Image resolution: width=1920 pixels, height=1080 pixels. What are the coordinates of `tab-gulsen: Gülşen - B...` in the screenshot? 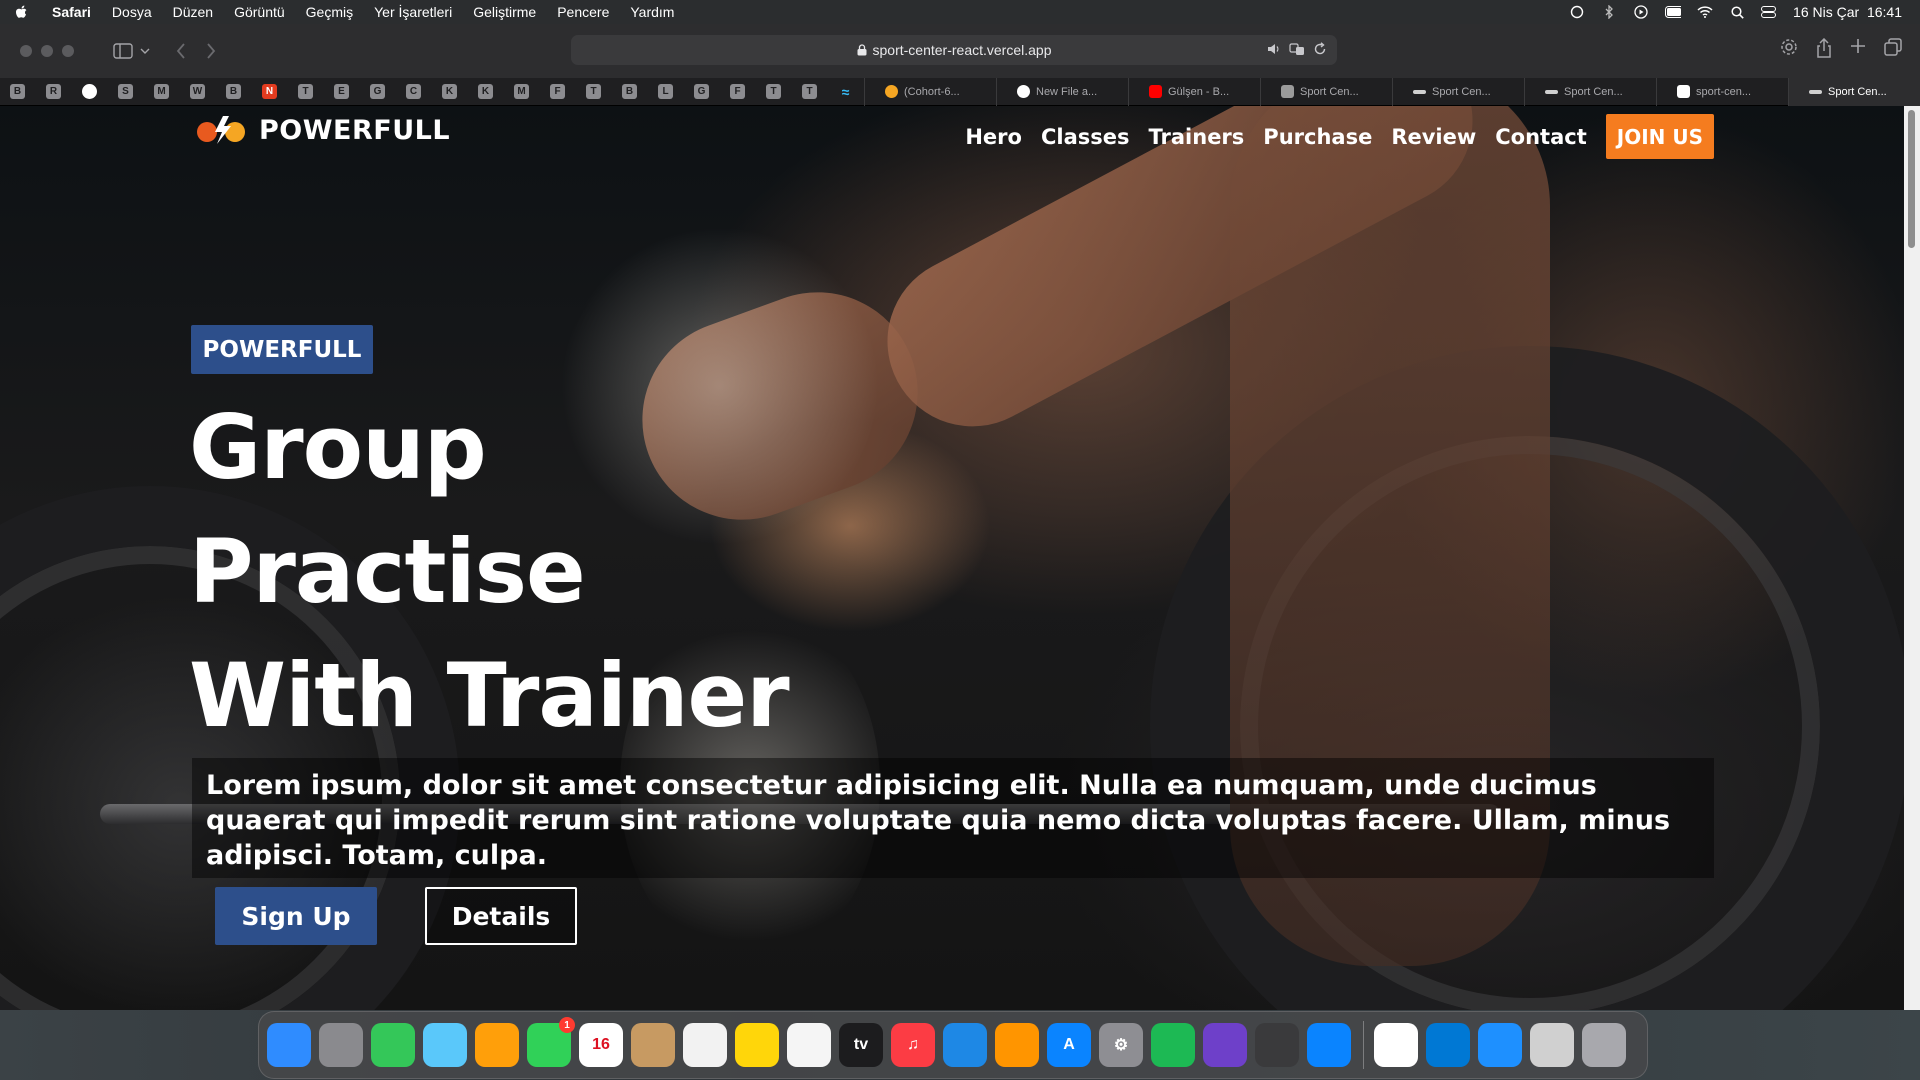 It's located at (1194, 91).